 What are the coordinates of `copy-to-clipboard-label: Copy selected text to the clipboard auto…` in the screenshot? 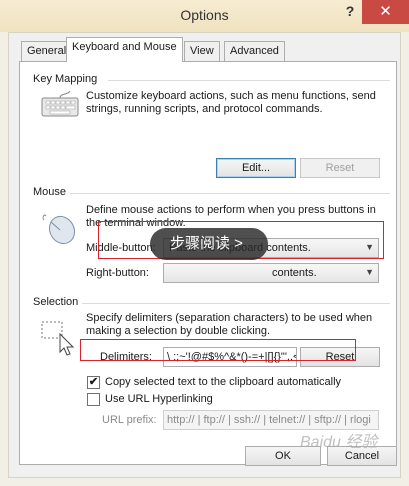 It's located at (223, 382).